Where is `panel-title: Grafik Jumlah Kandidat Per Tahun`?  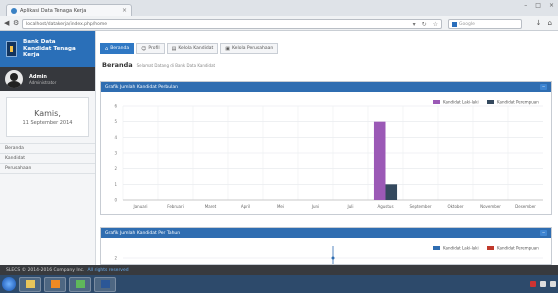
panel-title: Grafik Jumlah Kandidat Per Tahun is located at coordinates (143, 233).